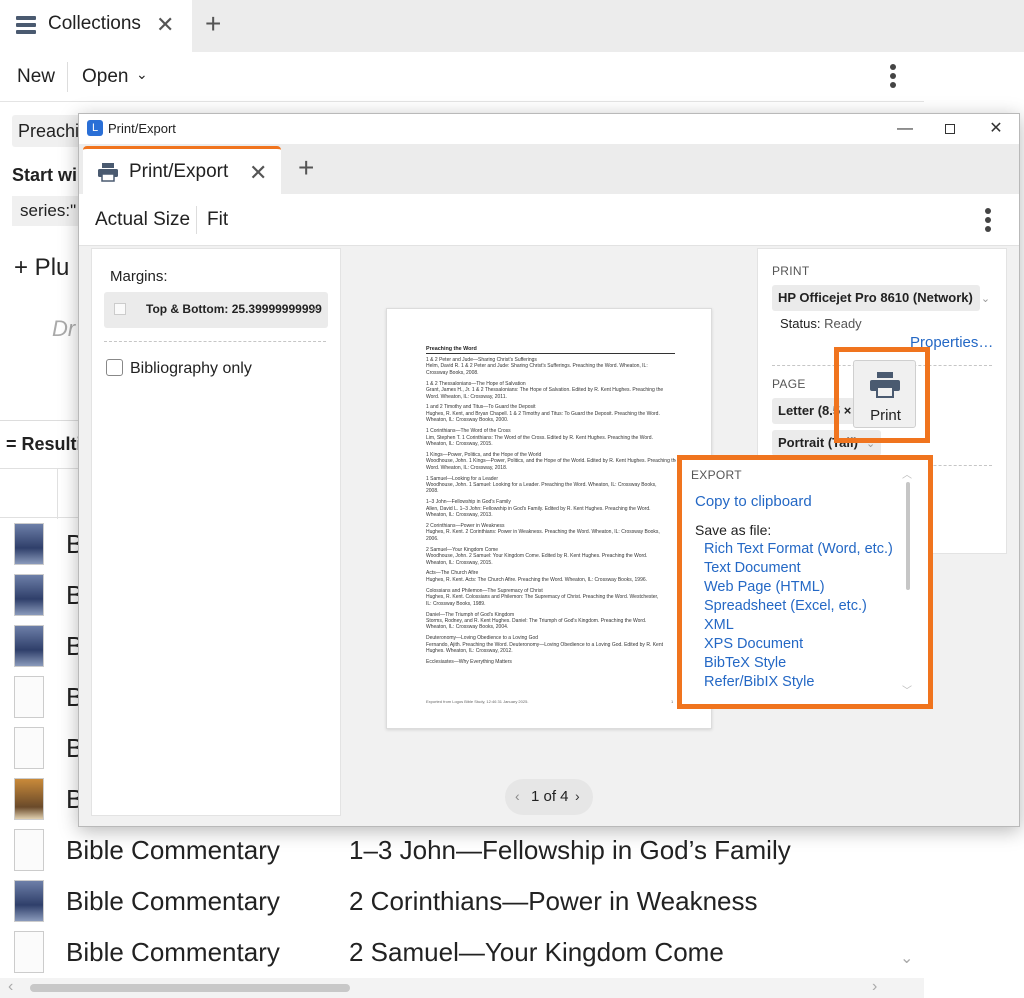  I want to click on page-section-label: PAGE, so click(789, 384).